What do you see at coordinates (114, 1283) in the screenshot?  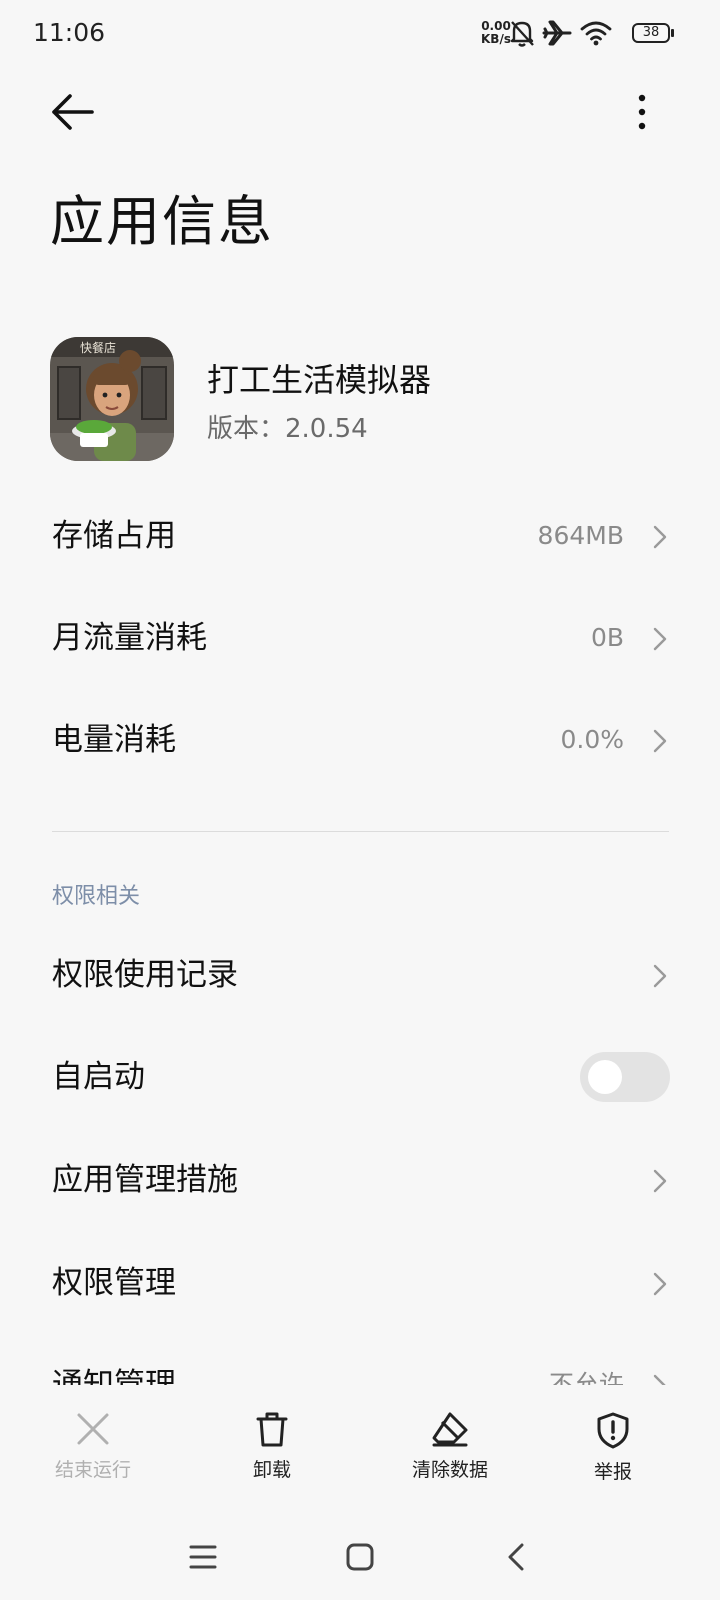 I see `row-label: 权限管理` at bounding box center [114, 1283].